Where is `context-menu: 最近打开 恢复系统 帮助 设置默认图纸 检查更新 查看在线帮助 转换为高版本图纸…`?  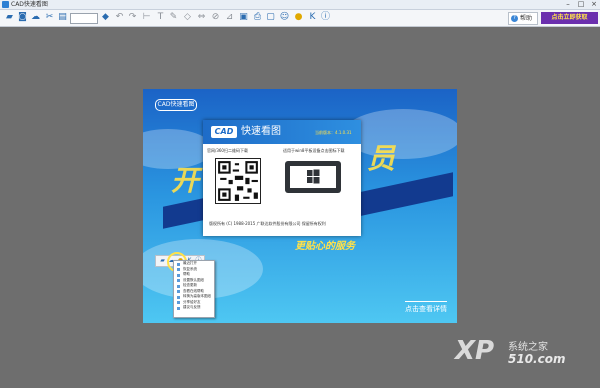 context-menu: 最近打开 恢复系统 帮助 设置默认图纸 检查更新 查看在线帮助 转换为高版本图纸… is located at coordinates (194, 289).